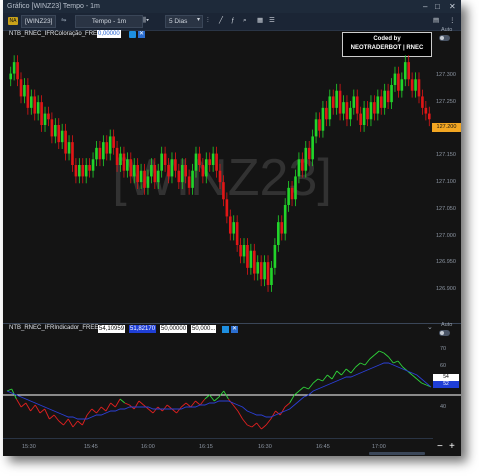  I want to click on time-scrollbar, so click(397, 453).